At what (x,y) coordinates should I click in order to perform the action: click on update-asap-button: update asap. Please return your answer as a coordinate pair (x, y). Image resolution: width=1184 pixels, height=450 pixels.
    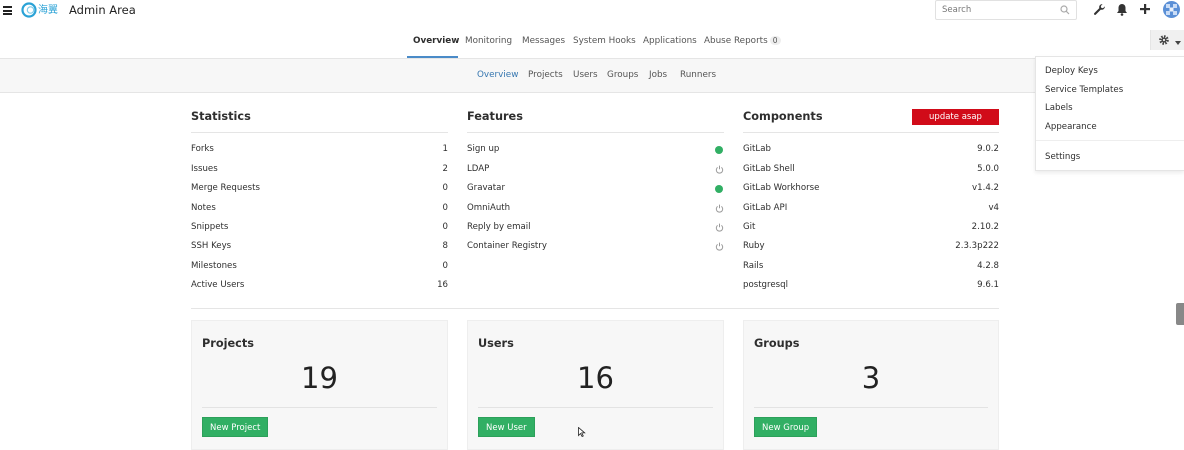
    Looking at the image, I should click on (955, 117).